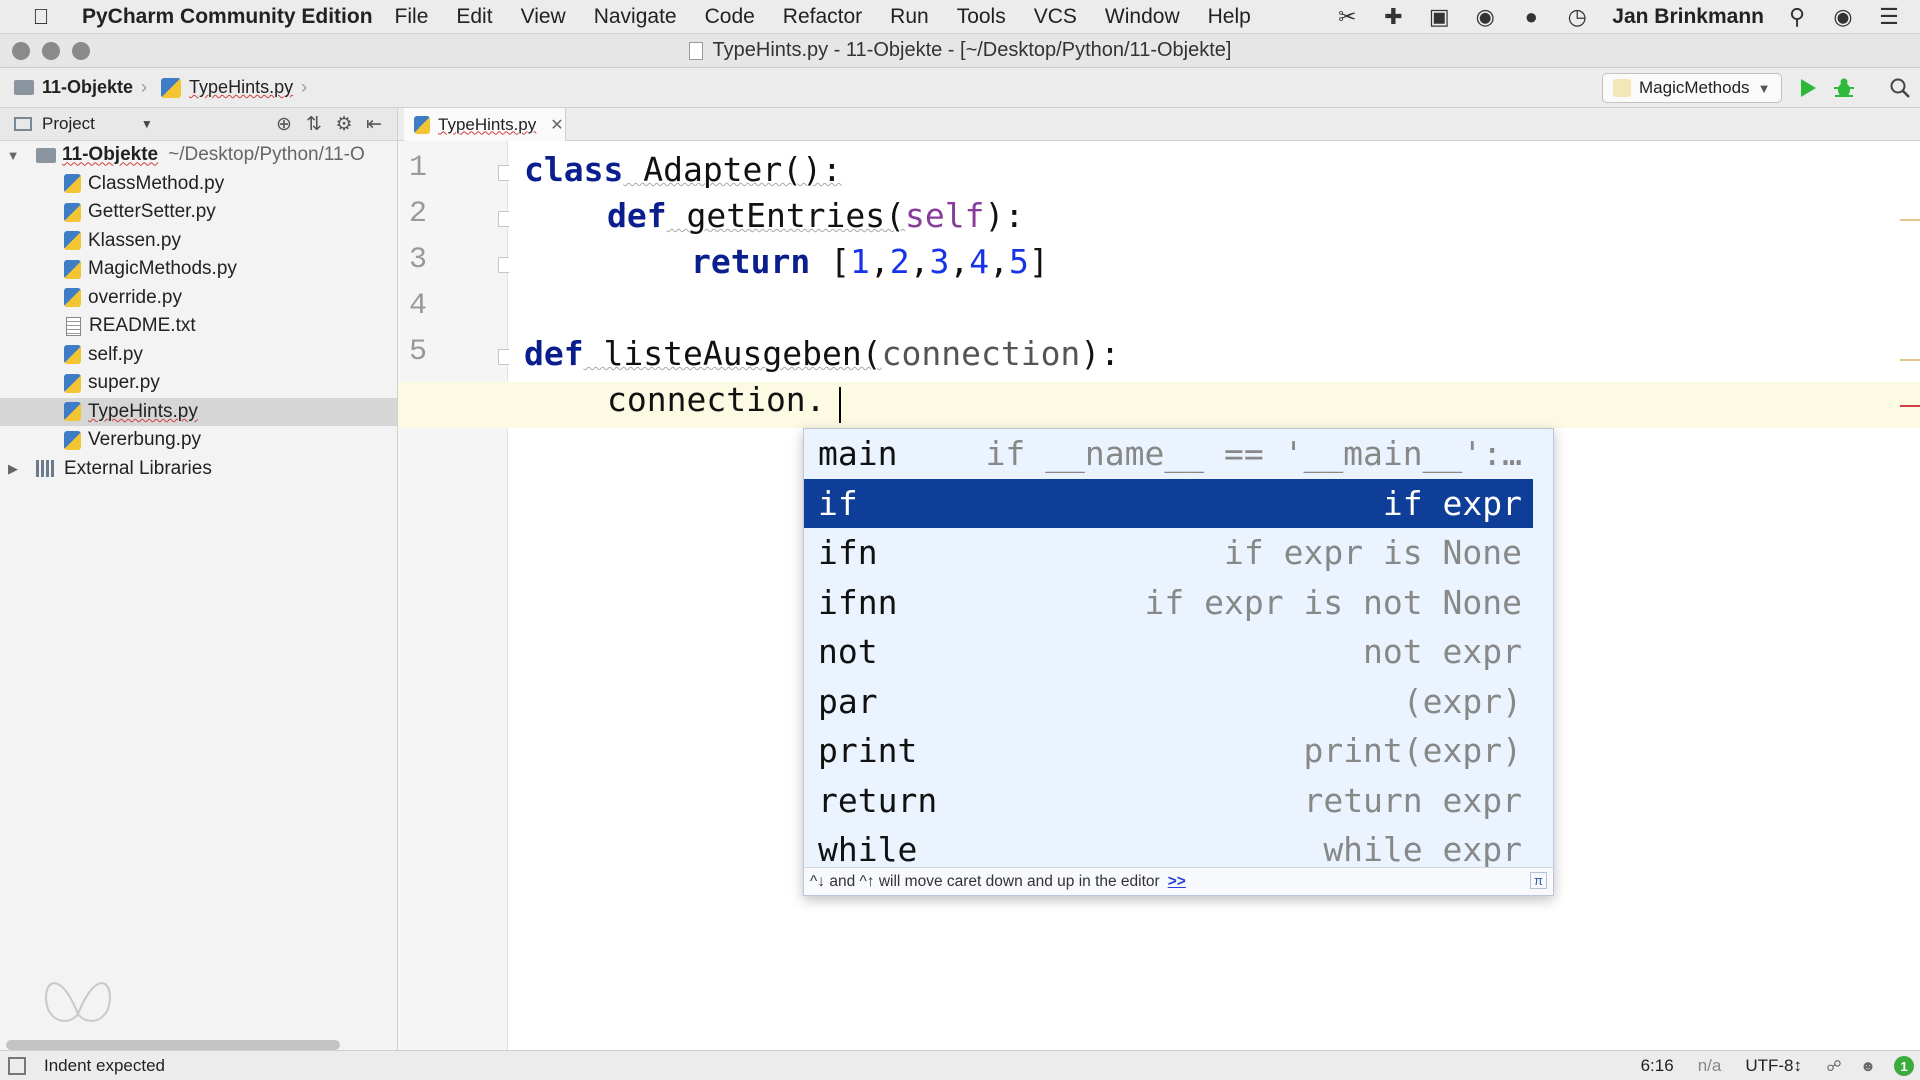 The image size is (1920, 1080). Describe the element at coordinates (374, 124) in the screenshot. I see `hide-panel-icon: ⇤` at that location.